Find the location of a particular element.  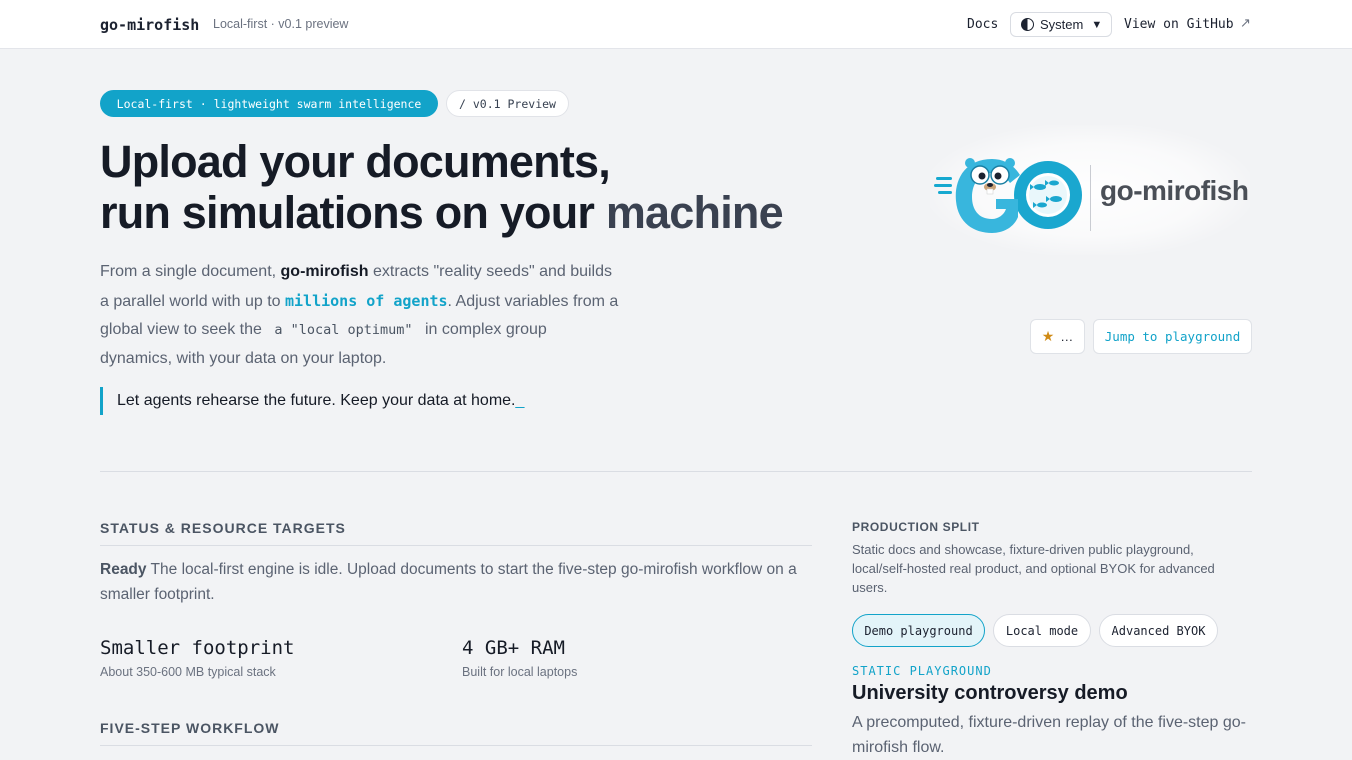

gopher-mascot-icon is located at coordinates (1008, 195).